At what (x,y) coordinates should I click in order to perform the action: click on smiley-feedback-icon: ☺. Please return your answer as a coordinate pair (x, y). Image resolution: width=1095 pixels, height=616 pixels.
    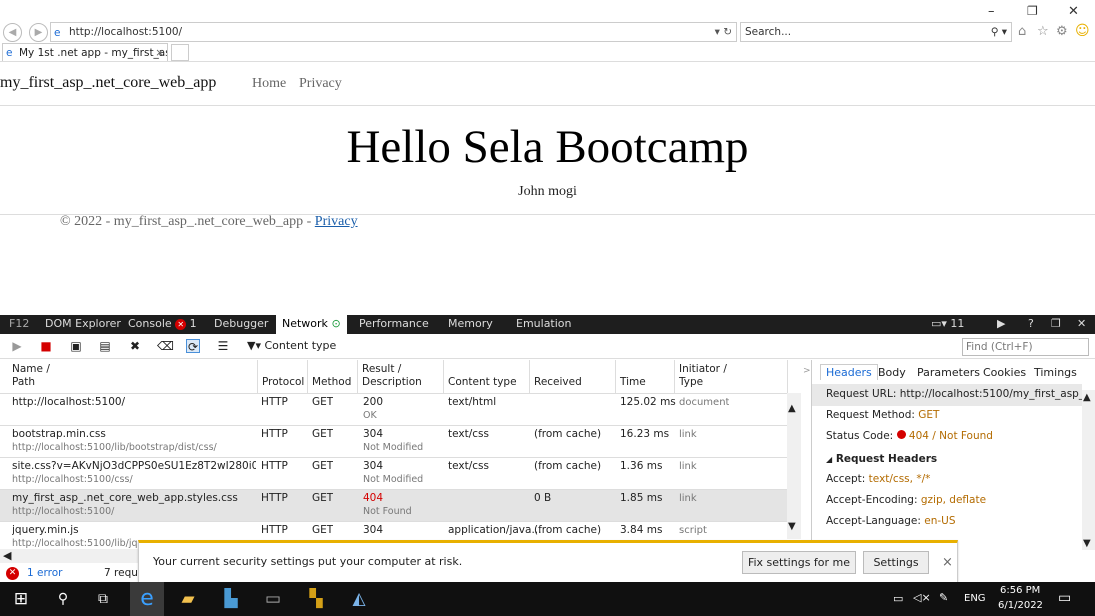
    Looking at the image, I should click on (1082, 31).